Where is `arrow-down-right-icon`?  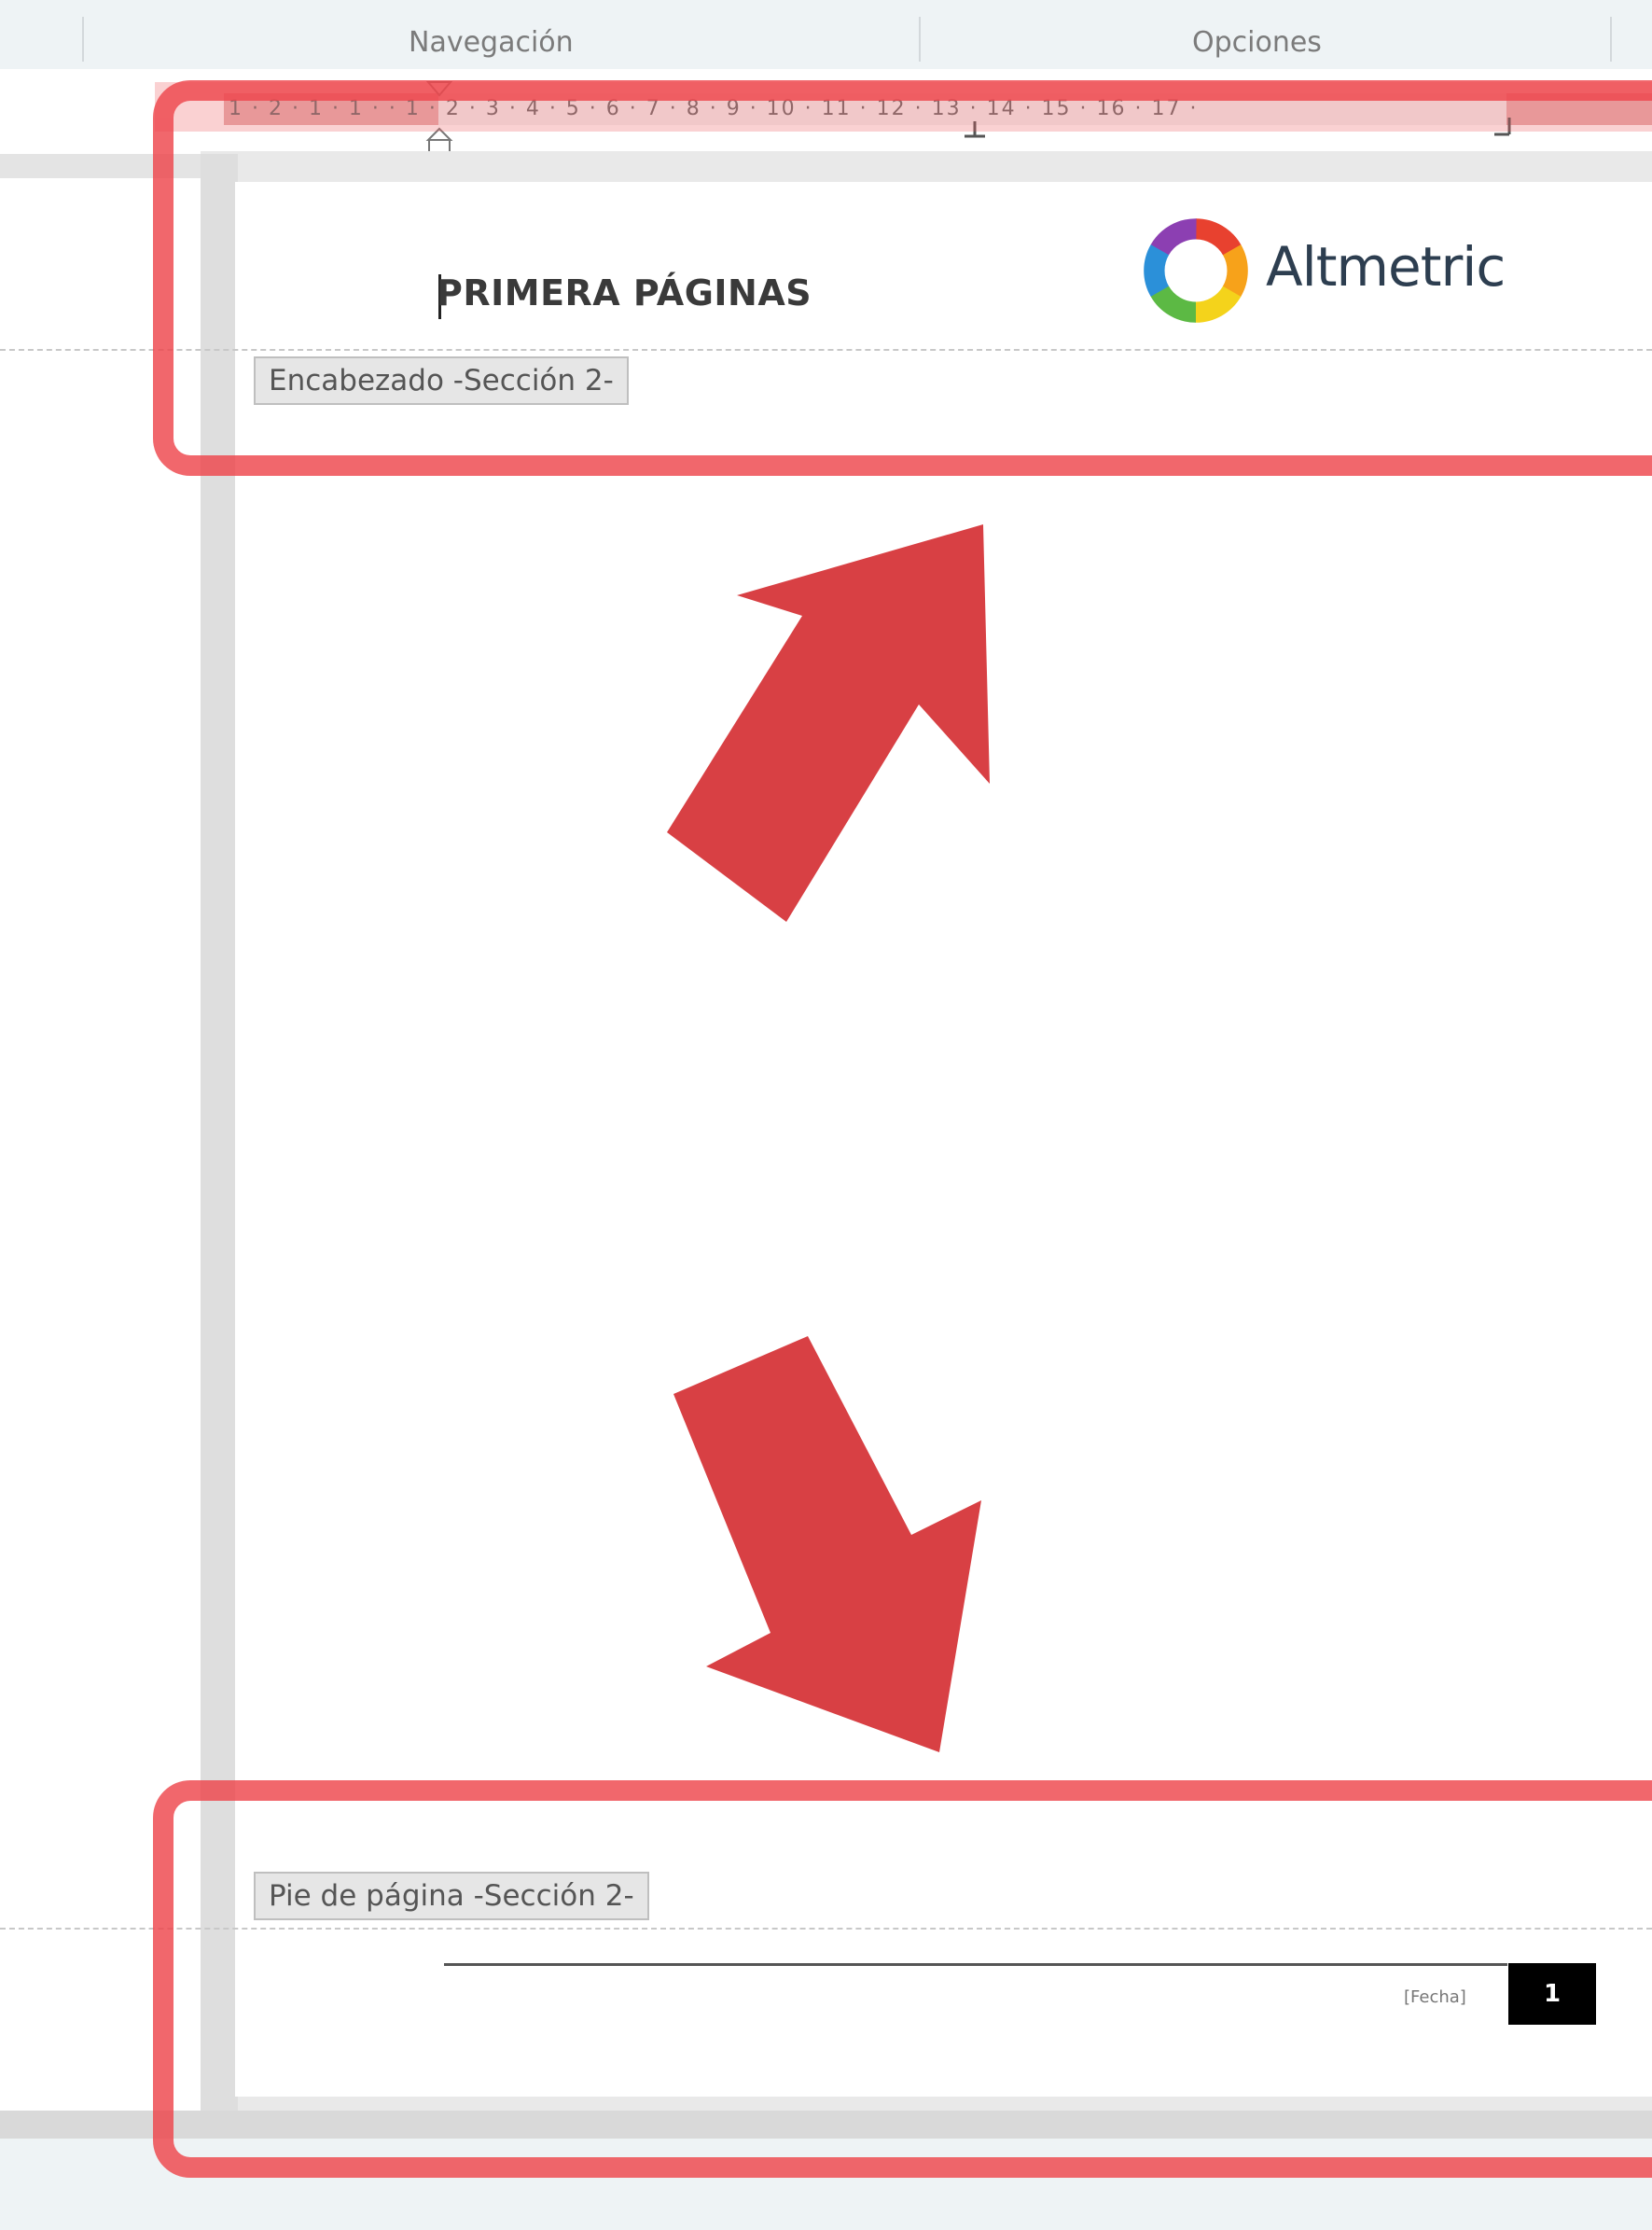
arrow-down-right-icon is located at coordinates (827, 1544).